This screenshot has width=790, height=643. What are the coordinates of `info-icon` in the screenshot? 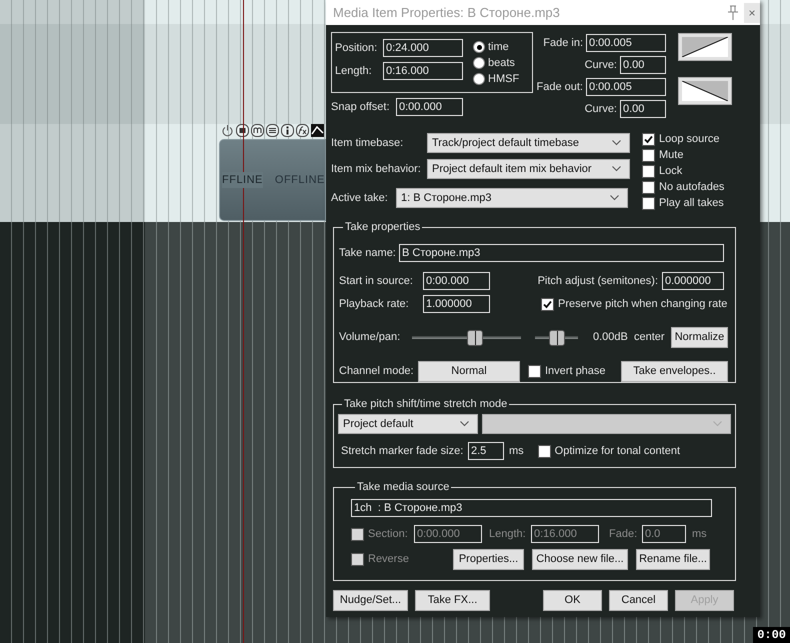 It's located at (287, 130).